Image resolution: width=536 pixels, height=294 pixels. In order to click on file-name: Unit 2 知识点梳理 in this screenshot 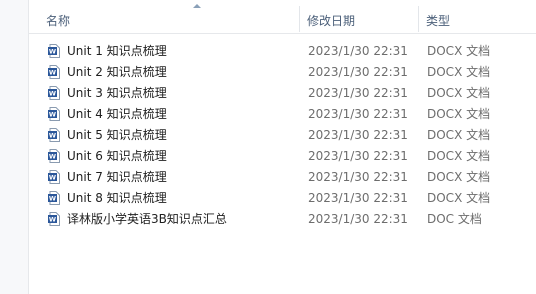, I will do `click(117, 72)`.